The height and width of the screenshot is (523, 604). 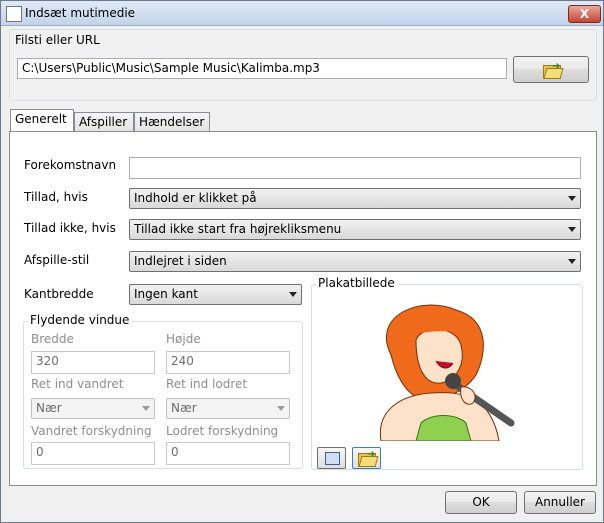 I want to click on allow-select-value: Indhold er klikket på, so click(x=195, y=198).